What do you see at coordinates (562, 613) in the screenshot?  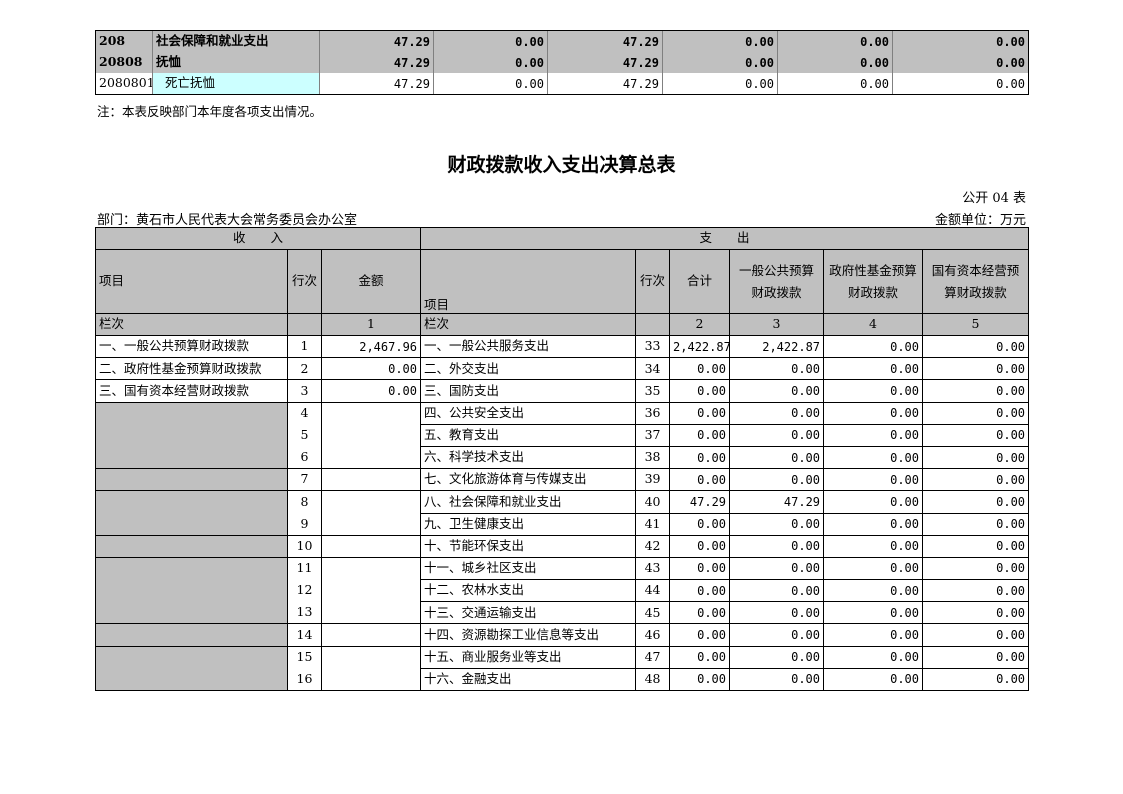 I see `table-row: 13 十三、交通运输支出 45 0.00 0.00 0.00 0.00` at bounding box center [562, 613].